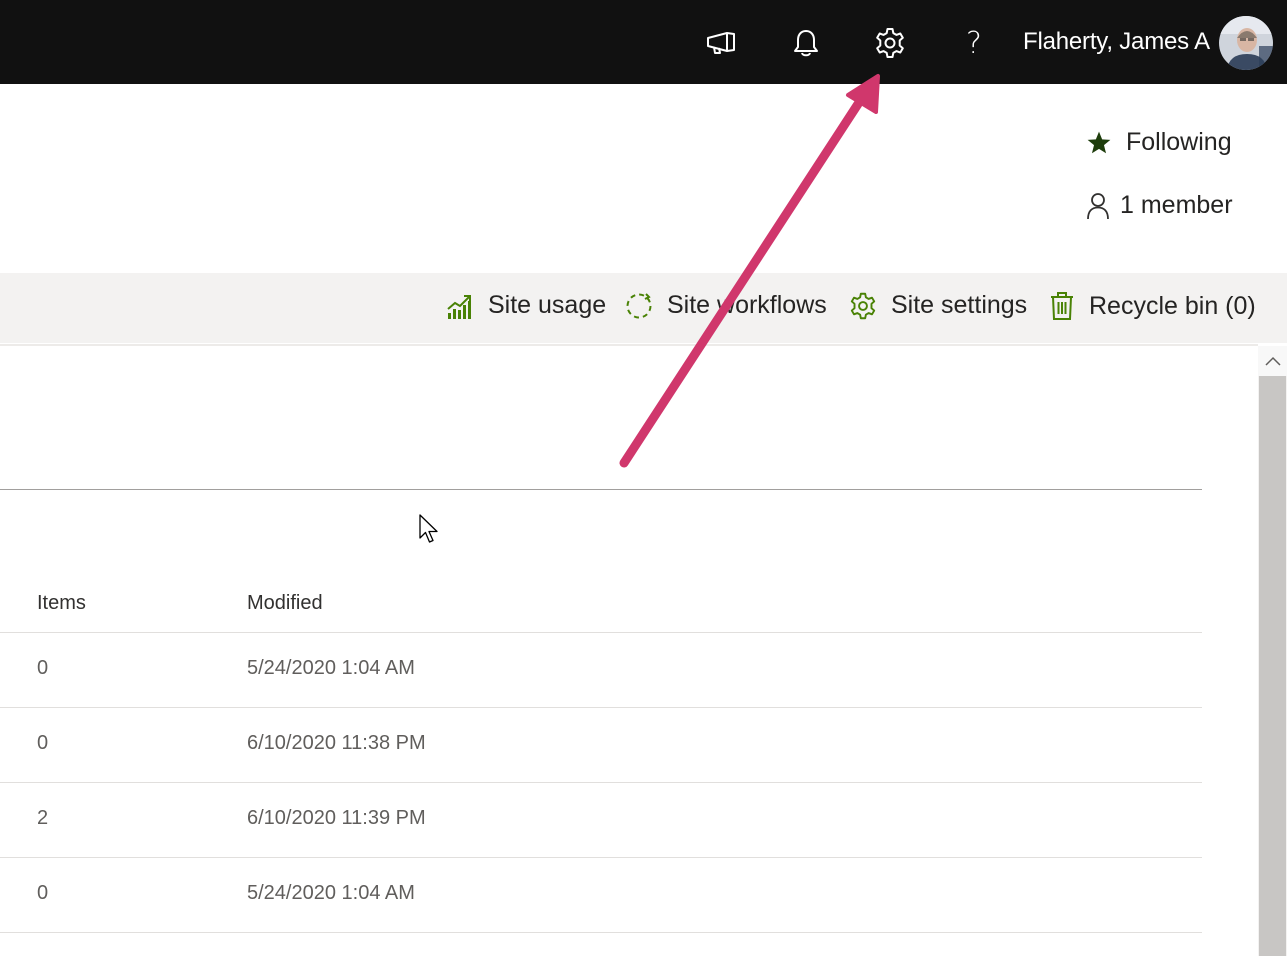  I want to click on site-settings-button: Site settings, so click(938, 305).